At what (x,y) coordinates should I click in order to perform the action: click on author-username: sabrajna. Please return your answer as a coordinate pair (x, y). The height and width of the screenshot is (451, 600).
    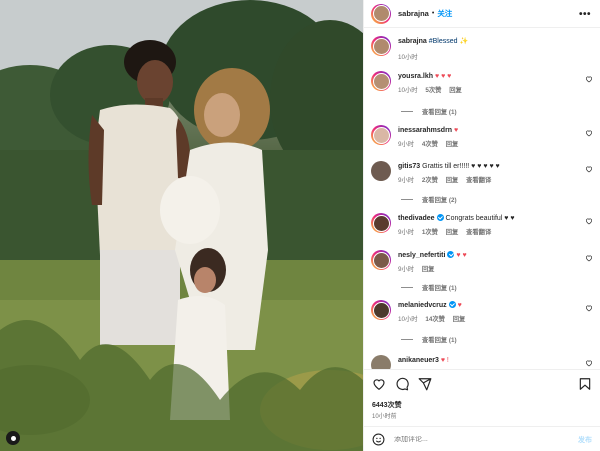
    Looking at the image, I should click on (413, 13).